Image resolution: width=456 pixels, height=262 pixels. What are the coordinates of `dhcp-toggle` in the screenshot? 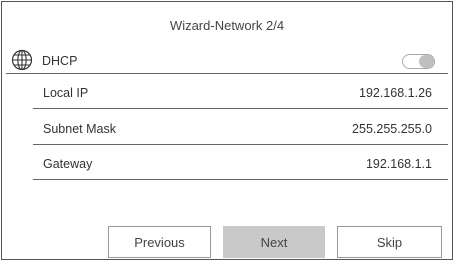 It's located at (418, 61).